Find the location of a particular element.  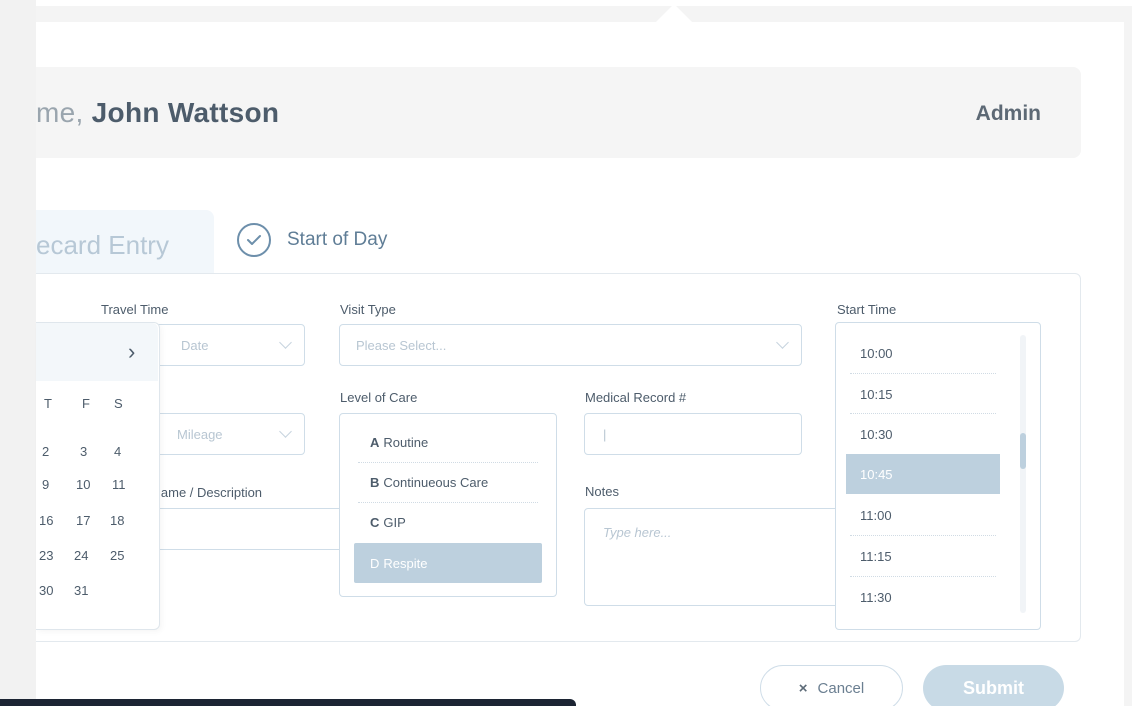

tab-timecard-entry-label: ecard Entry is located at coordinates (102, 245).